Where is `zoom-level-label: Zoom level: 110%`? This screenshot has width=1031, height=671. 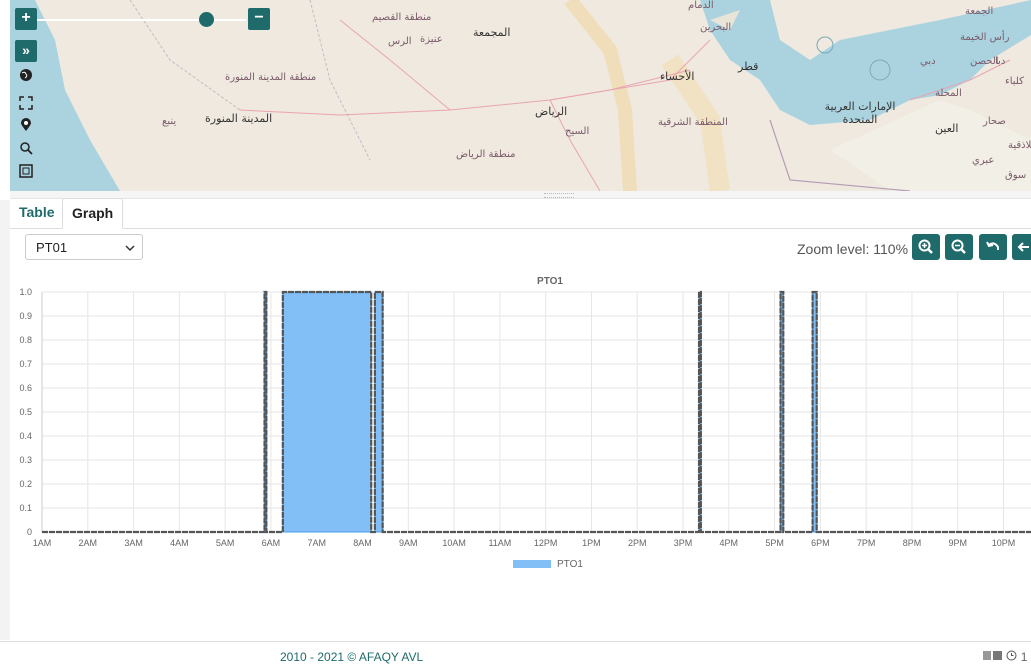
zoom-level-label: Zoom level: 110% is located at coordinates (853, 249).